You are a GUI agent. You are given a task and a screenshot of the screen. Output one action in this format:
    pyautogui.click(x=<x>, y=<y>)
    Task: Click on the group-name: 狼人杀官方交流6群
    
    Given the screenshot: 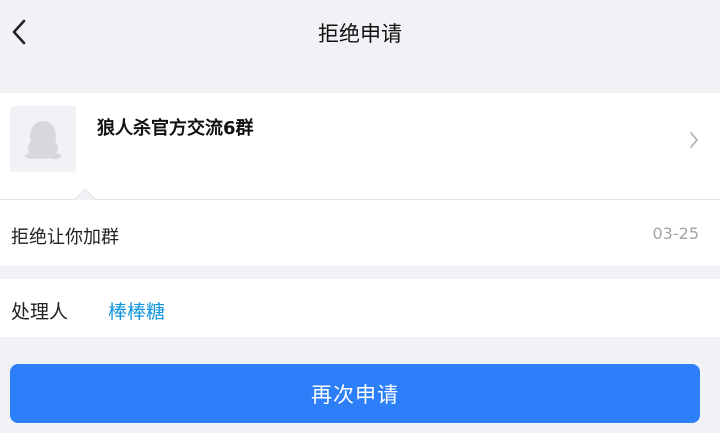 What is the action you would take?
    pyautogui.click(x=175, y=128)
    